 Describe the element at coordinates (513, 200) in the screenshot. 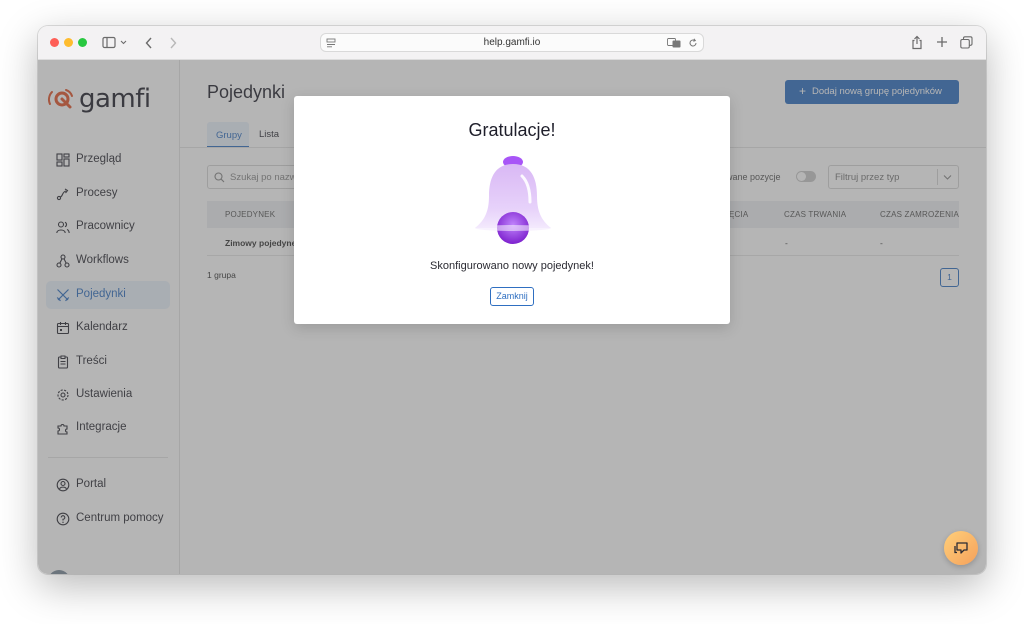

I see `bell-icon` at that location.